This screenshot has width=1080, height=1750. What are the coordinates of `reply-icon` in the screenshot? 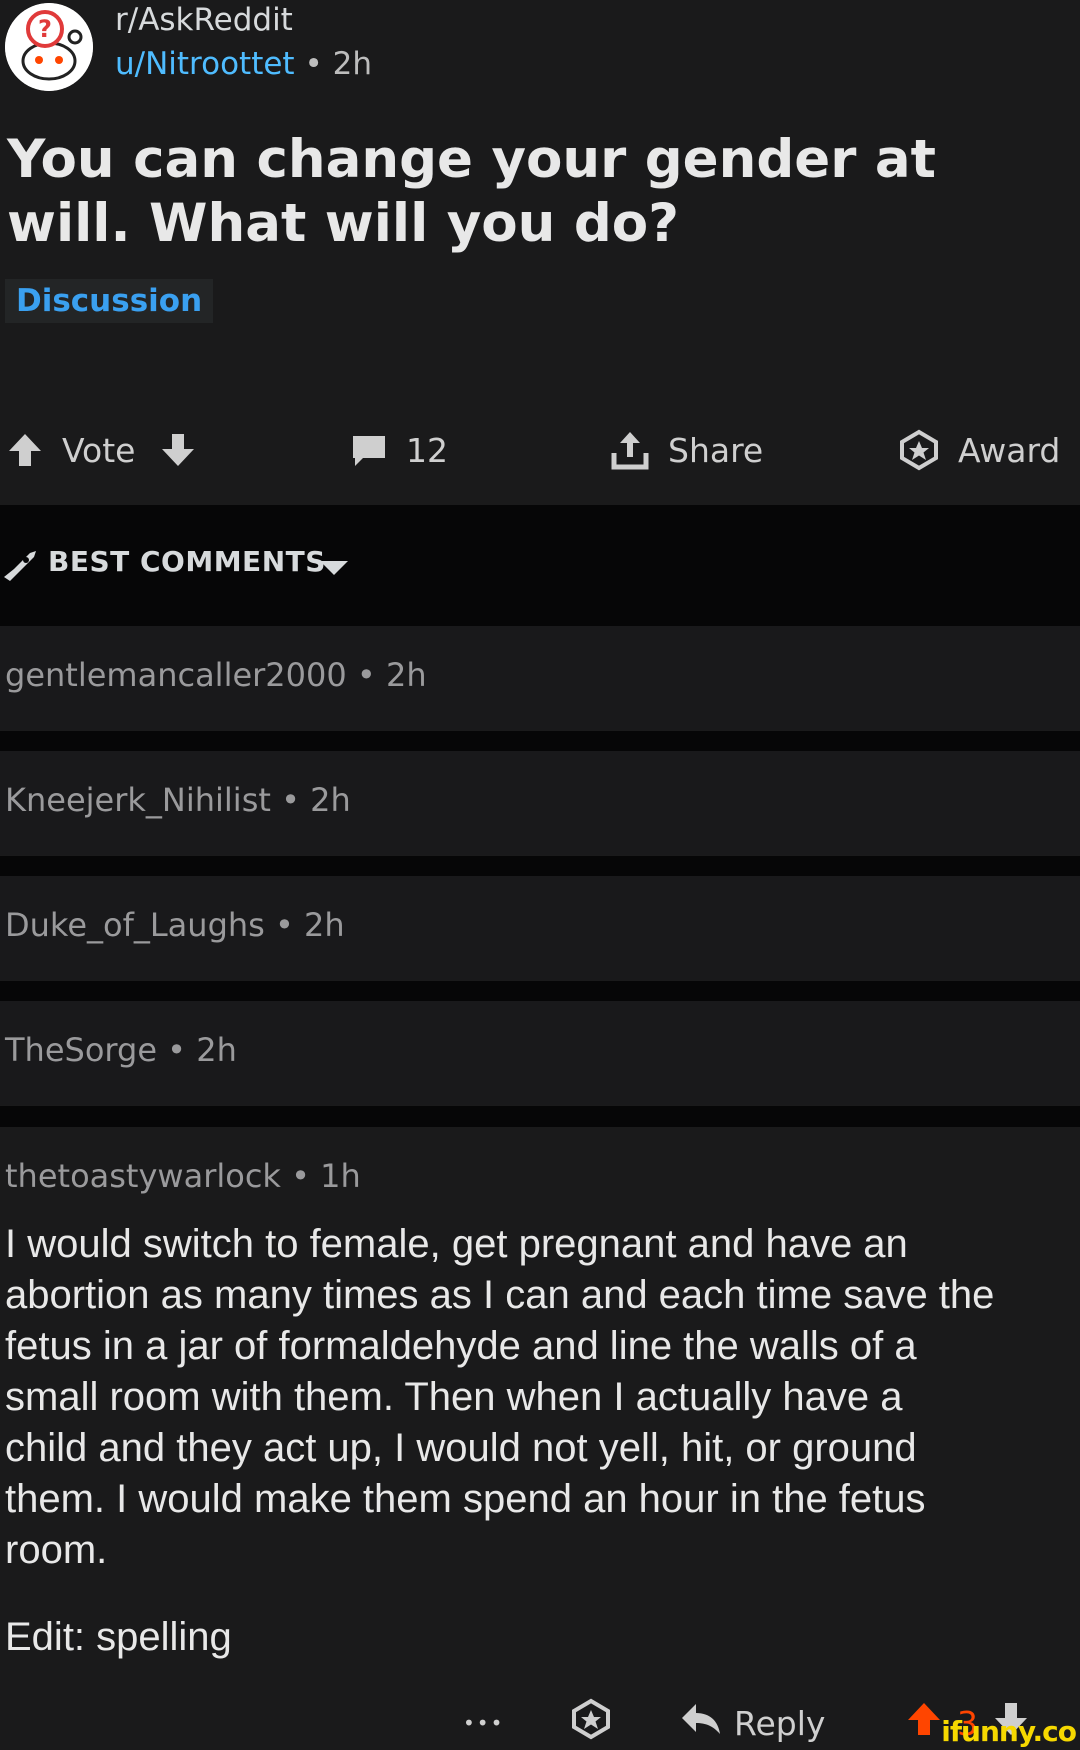 It's located at (701, 1723).